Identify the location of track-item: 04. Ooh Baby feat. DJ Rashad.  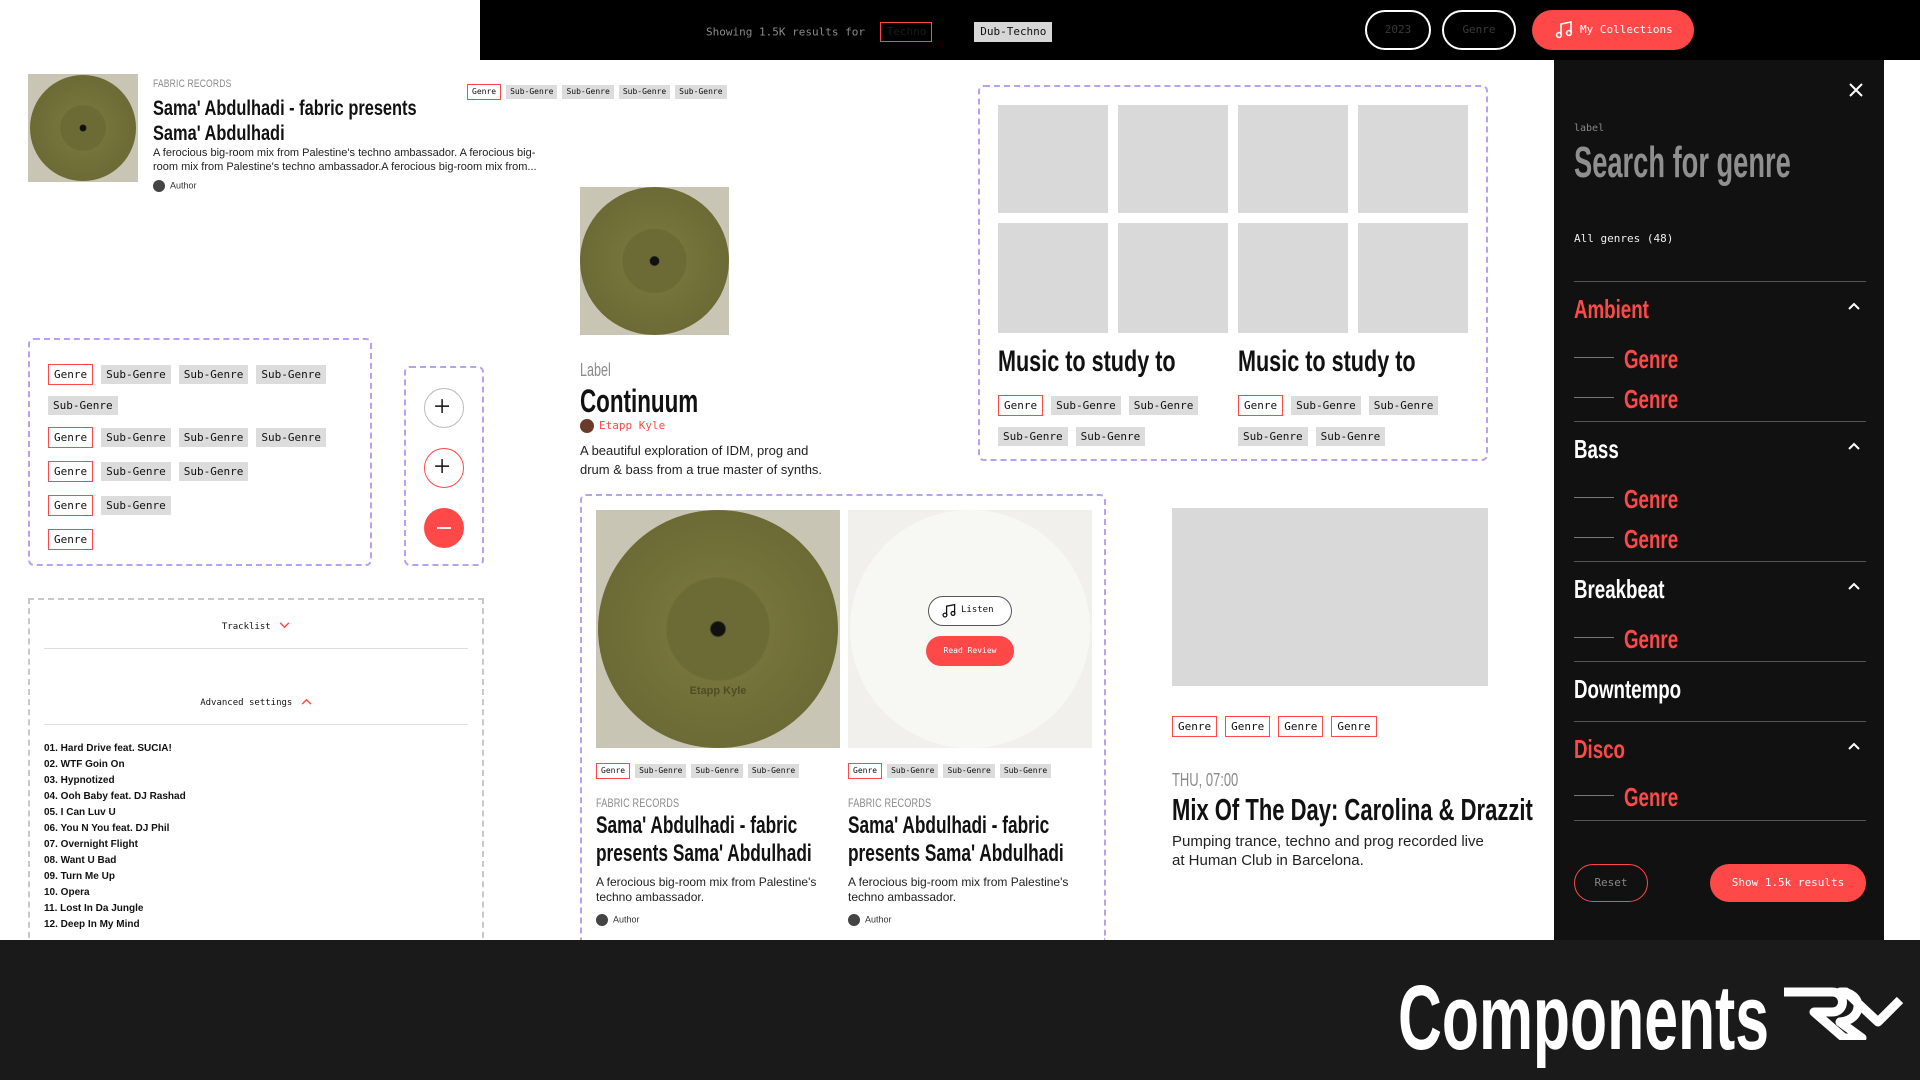
(115, 797).